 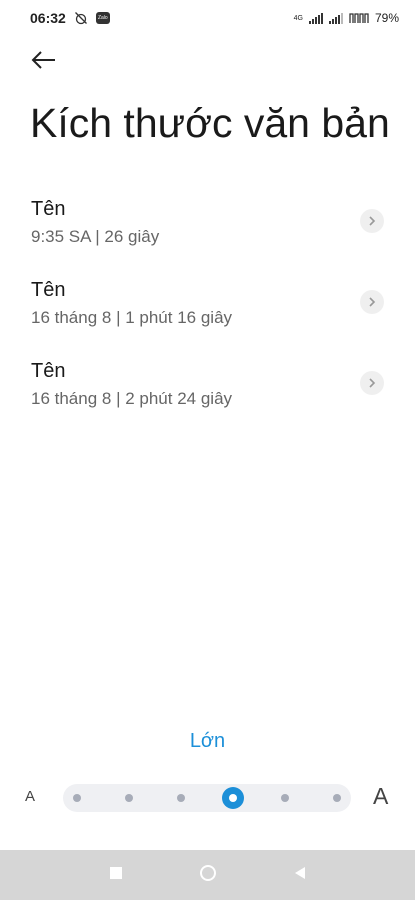 I want to click on item-subtitle: 16 tháng 8 | 1 phút 16 giây, so click(x=132, y=317).